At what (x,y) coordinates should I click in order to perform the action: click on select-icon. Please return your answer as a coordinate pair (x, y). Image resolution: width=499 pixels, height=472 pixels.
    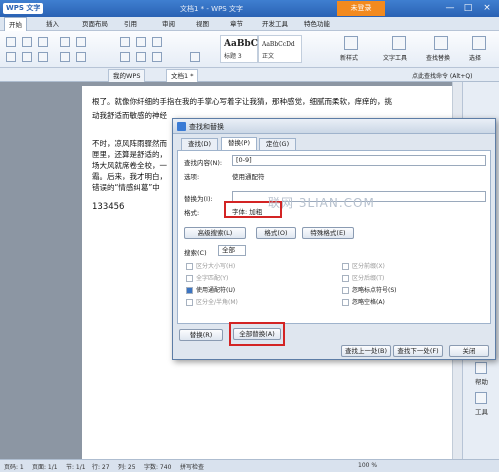
    Looking at the image, I should click on (479, 43).